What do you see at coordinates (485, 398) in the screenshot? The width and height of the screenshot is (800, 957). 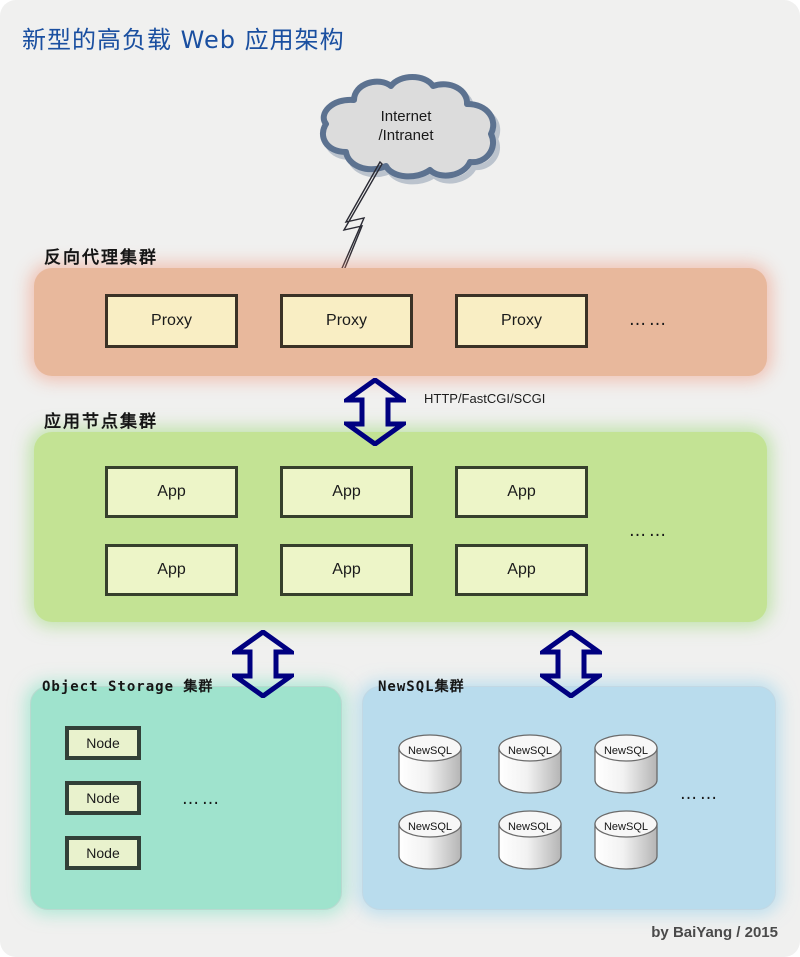 I see `link-protocol-label: HTTP/FastCGI/SCGI` at bounding box center [485, 398].